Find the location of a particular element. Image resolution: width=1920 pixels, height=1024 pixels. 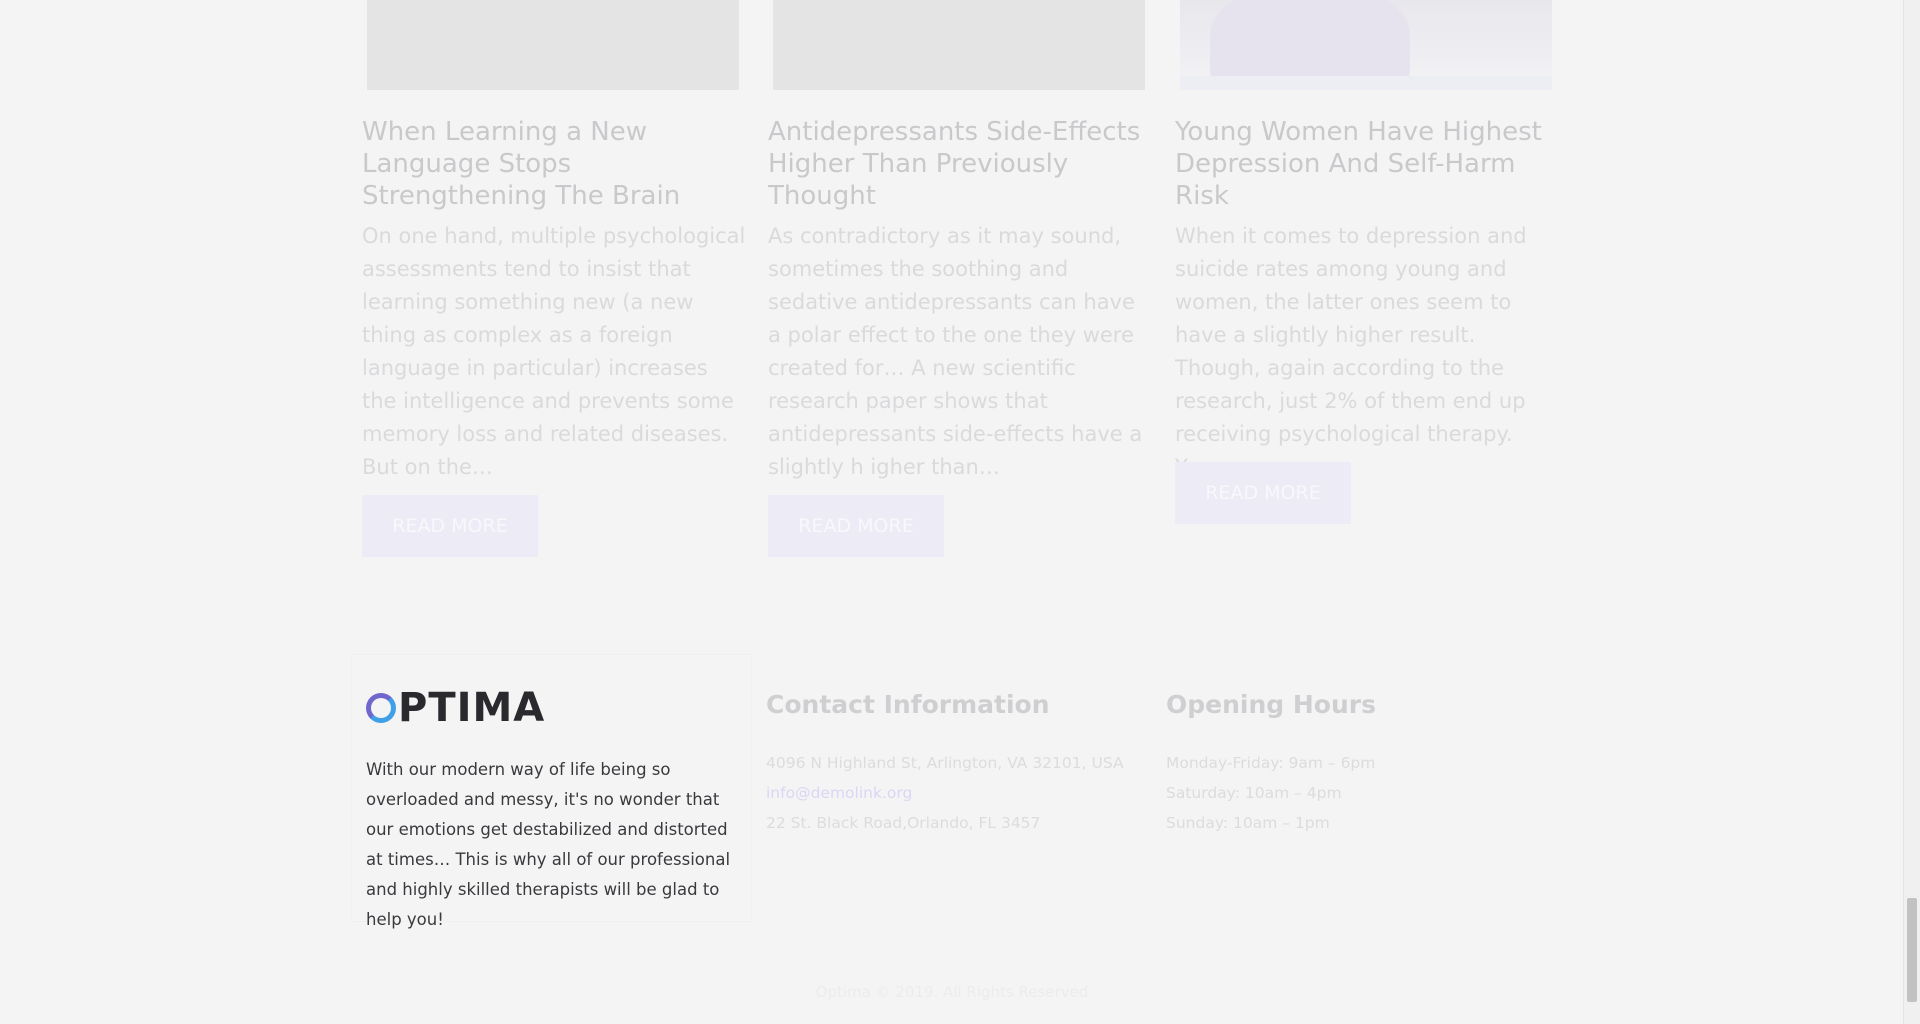

hours-weekdays: Monday-Friday: 9am – 6pm is located at coordinates (1271, 763).